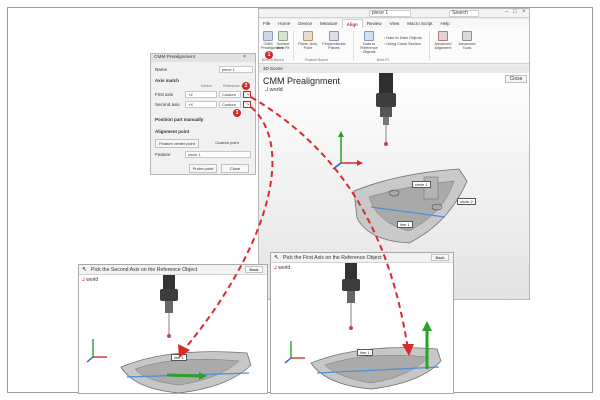 This screenshot has height=400, width=600. Describe the element at coordinates (218, 154) in the screenshot. I see `feature-select: circle 1` at that location.